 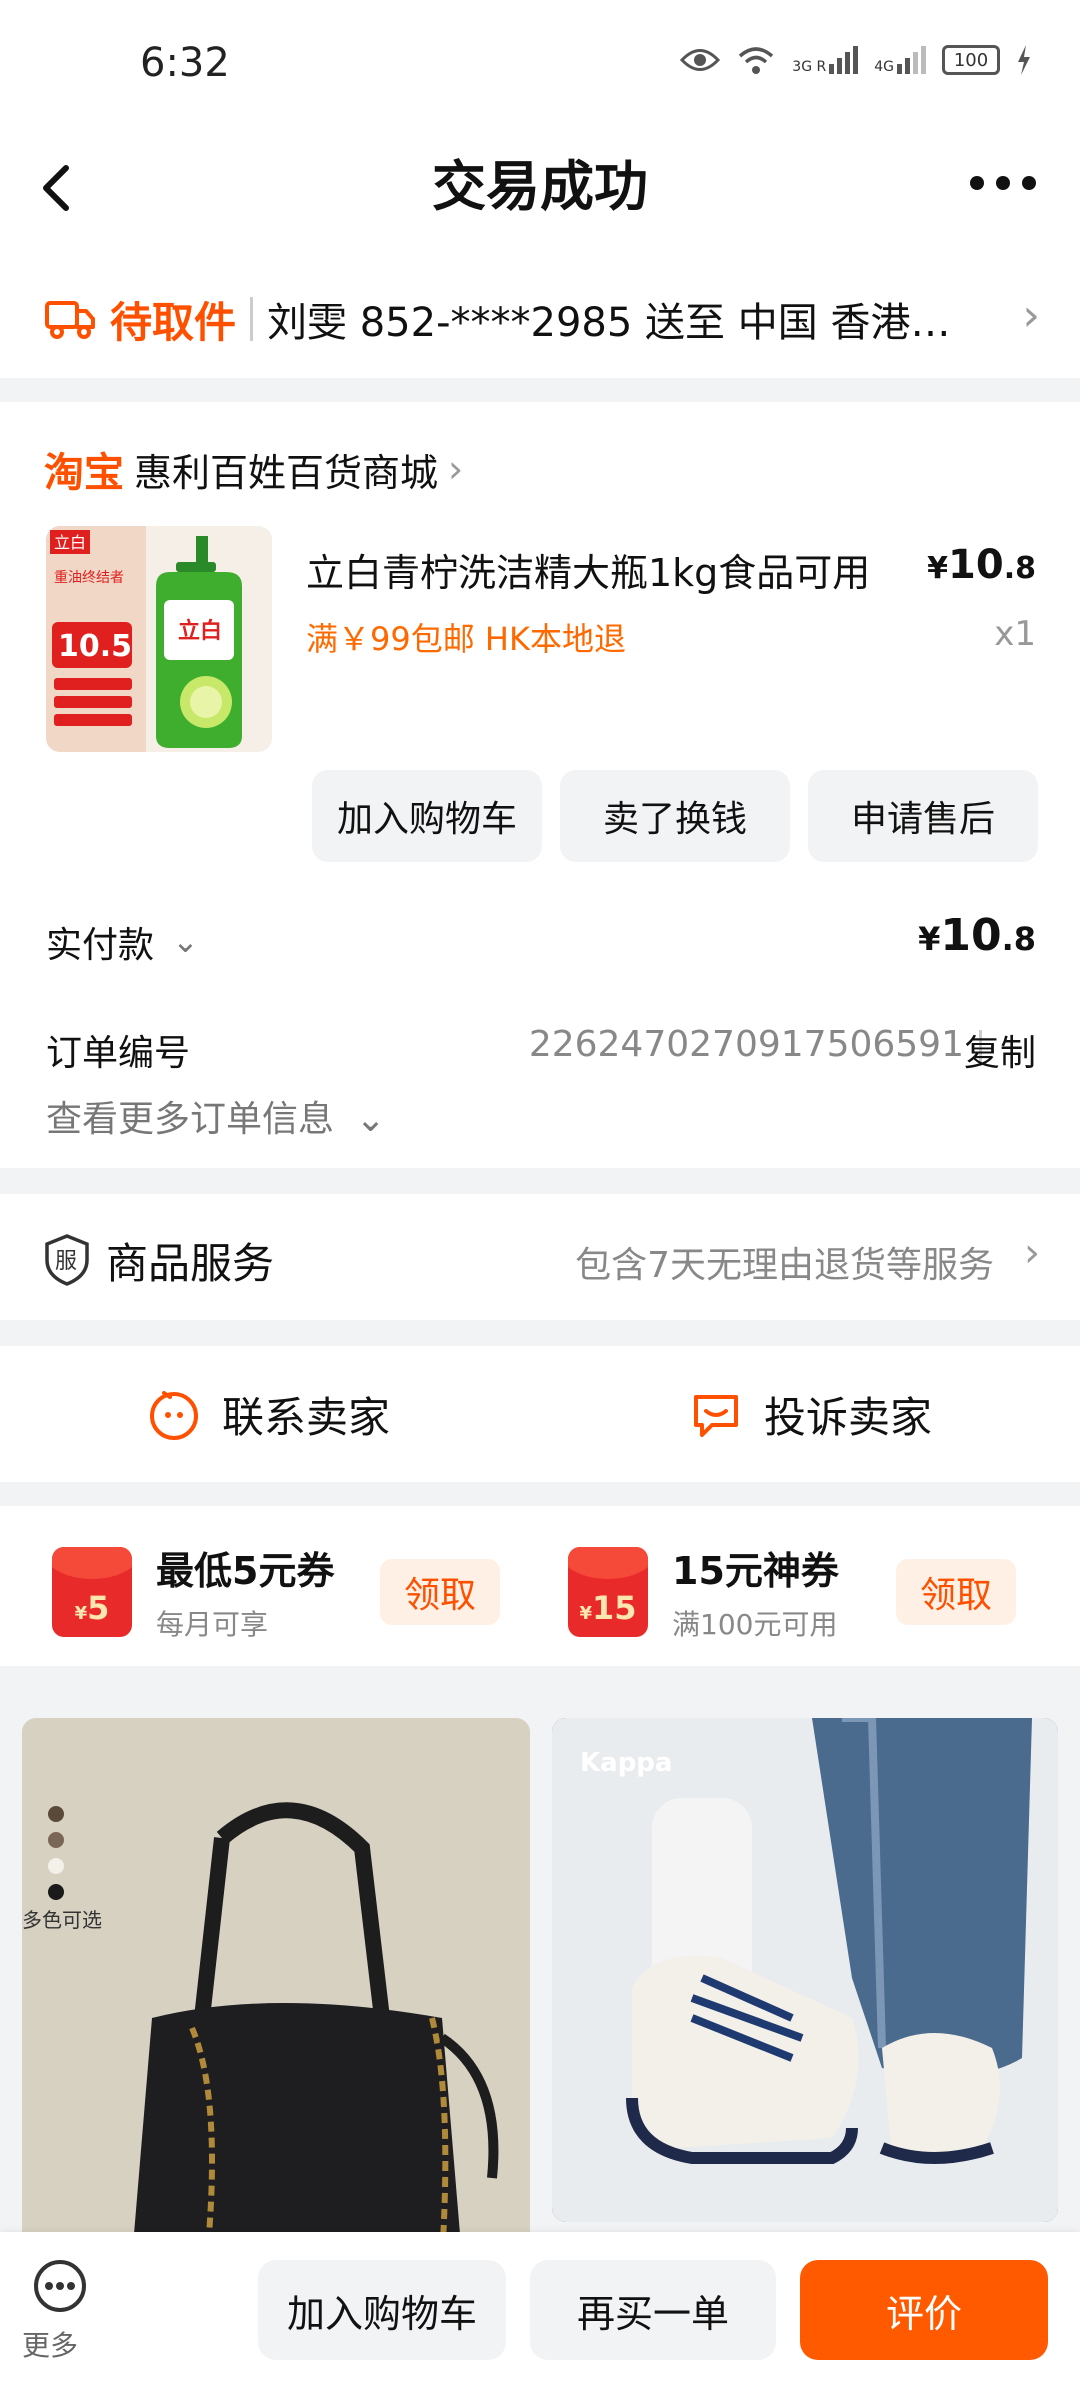 What do you see at coordinates (200, 631) in the screenshot?
I see `svg-text: 立白` at bounding box center [200, 631].